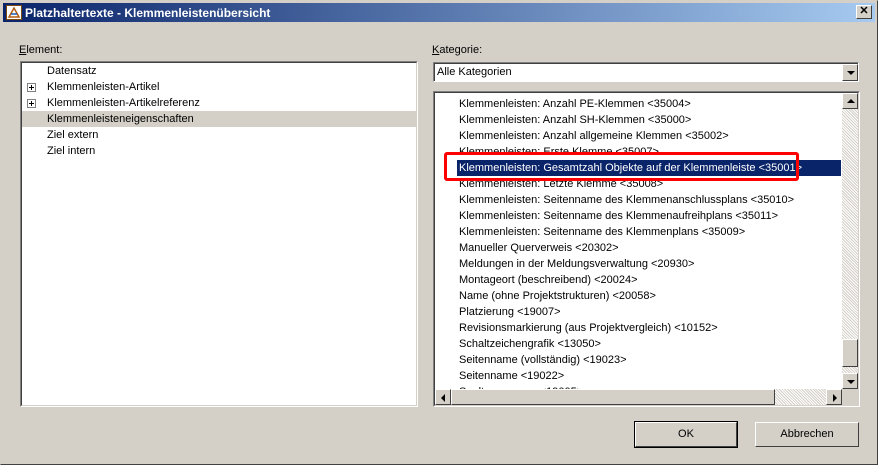 The height and width of the screenshot is (465, 878). I want to click on horizontal-scroll-thumb, so click(613, 397).